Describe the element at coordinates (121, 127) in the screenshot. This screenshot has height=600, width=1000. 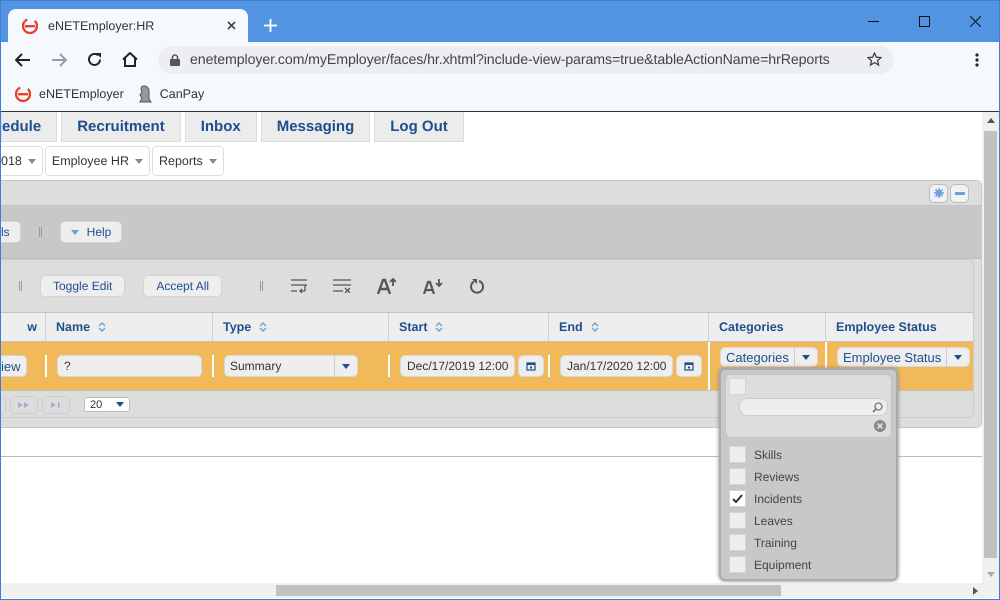
I see `nav-tab: Recruitment` at that location.